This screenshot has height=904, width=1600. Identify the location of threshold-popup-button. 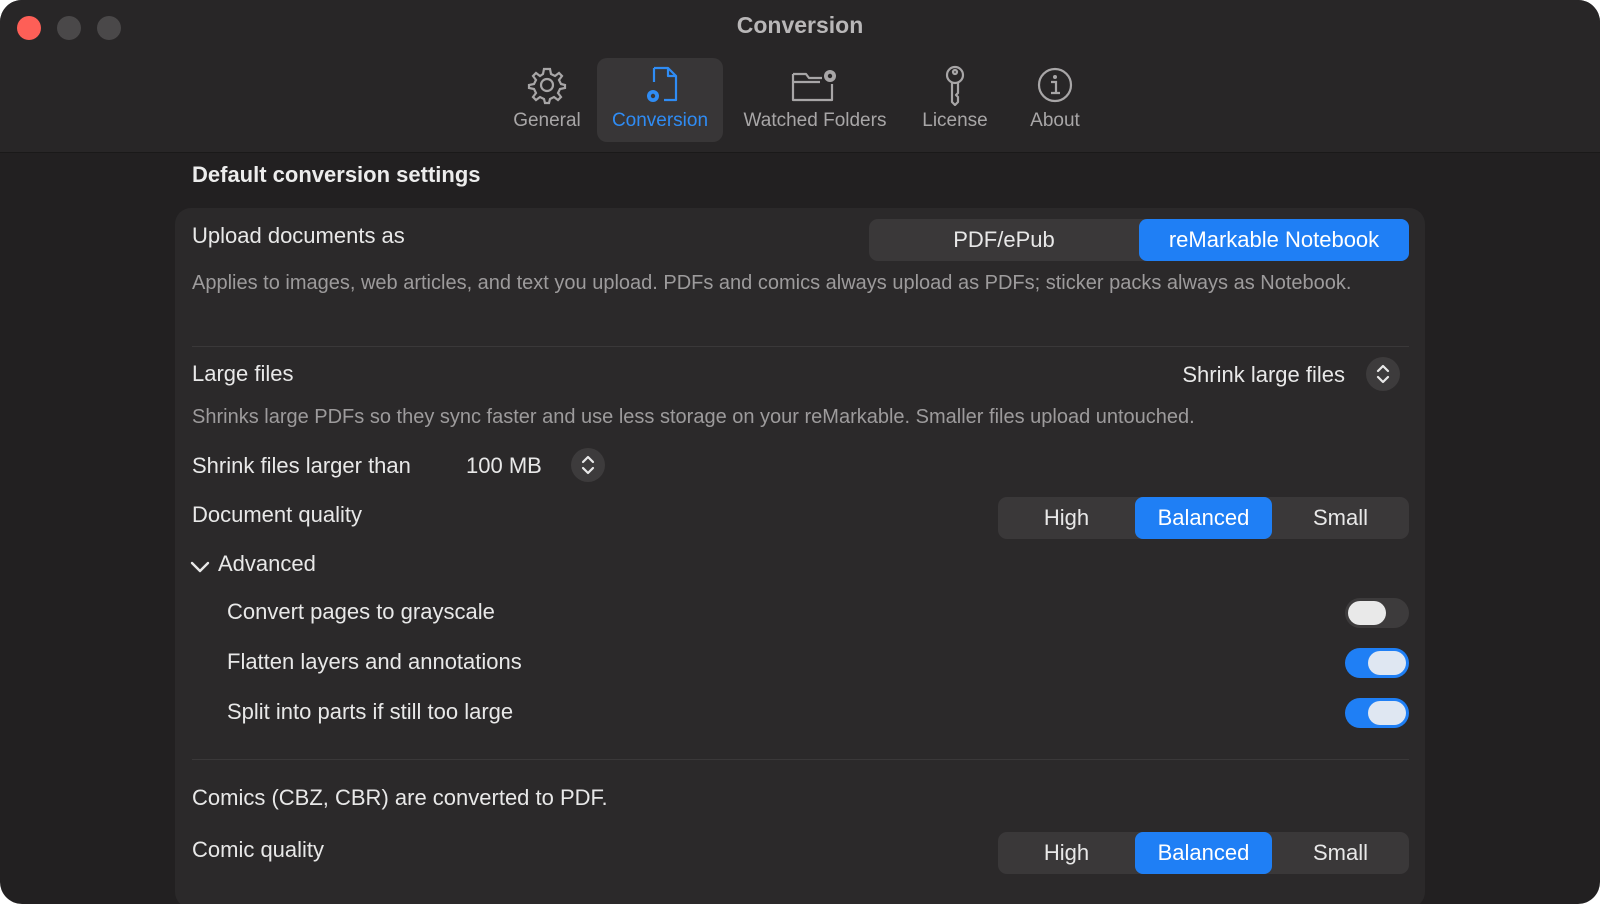
(588, 465).